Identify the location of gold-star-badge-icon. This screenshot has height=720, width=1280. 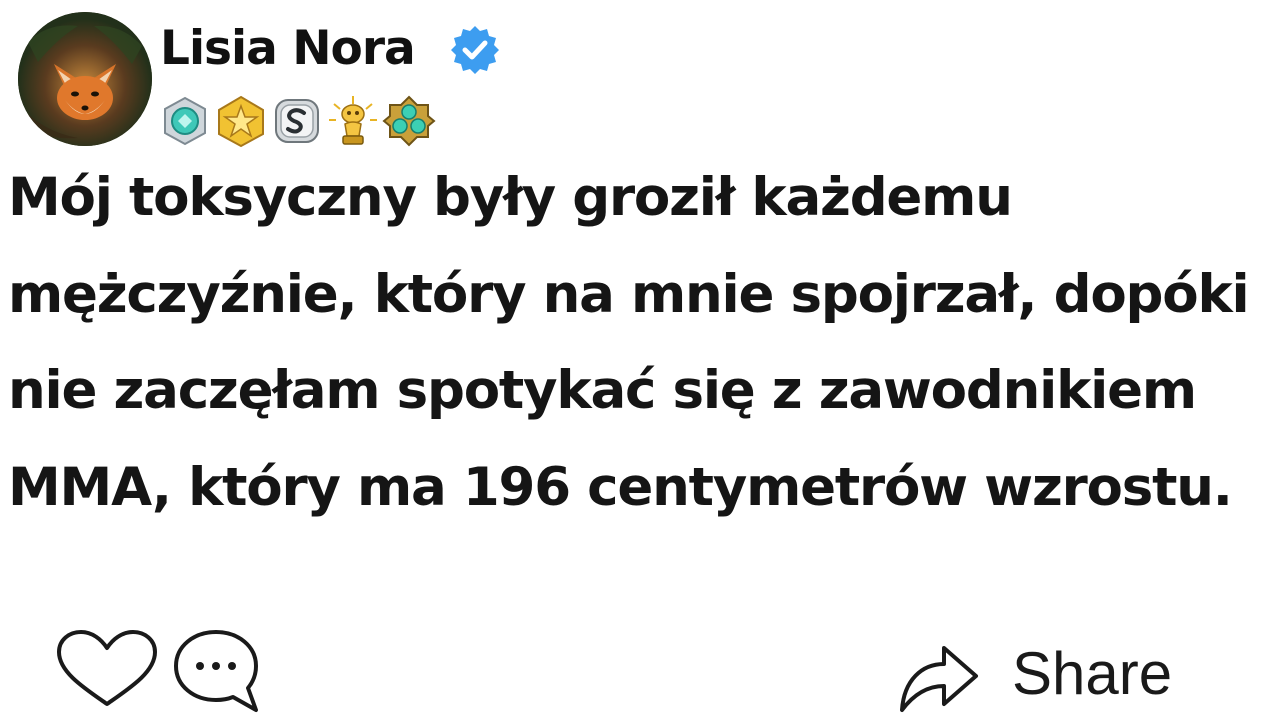
(241, 121).